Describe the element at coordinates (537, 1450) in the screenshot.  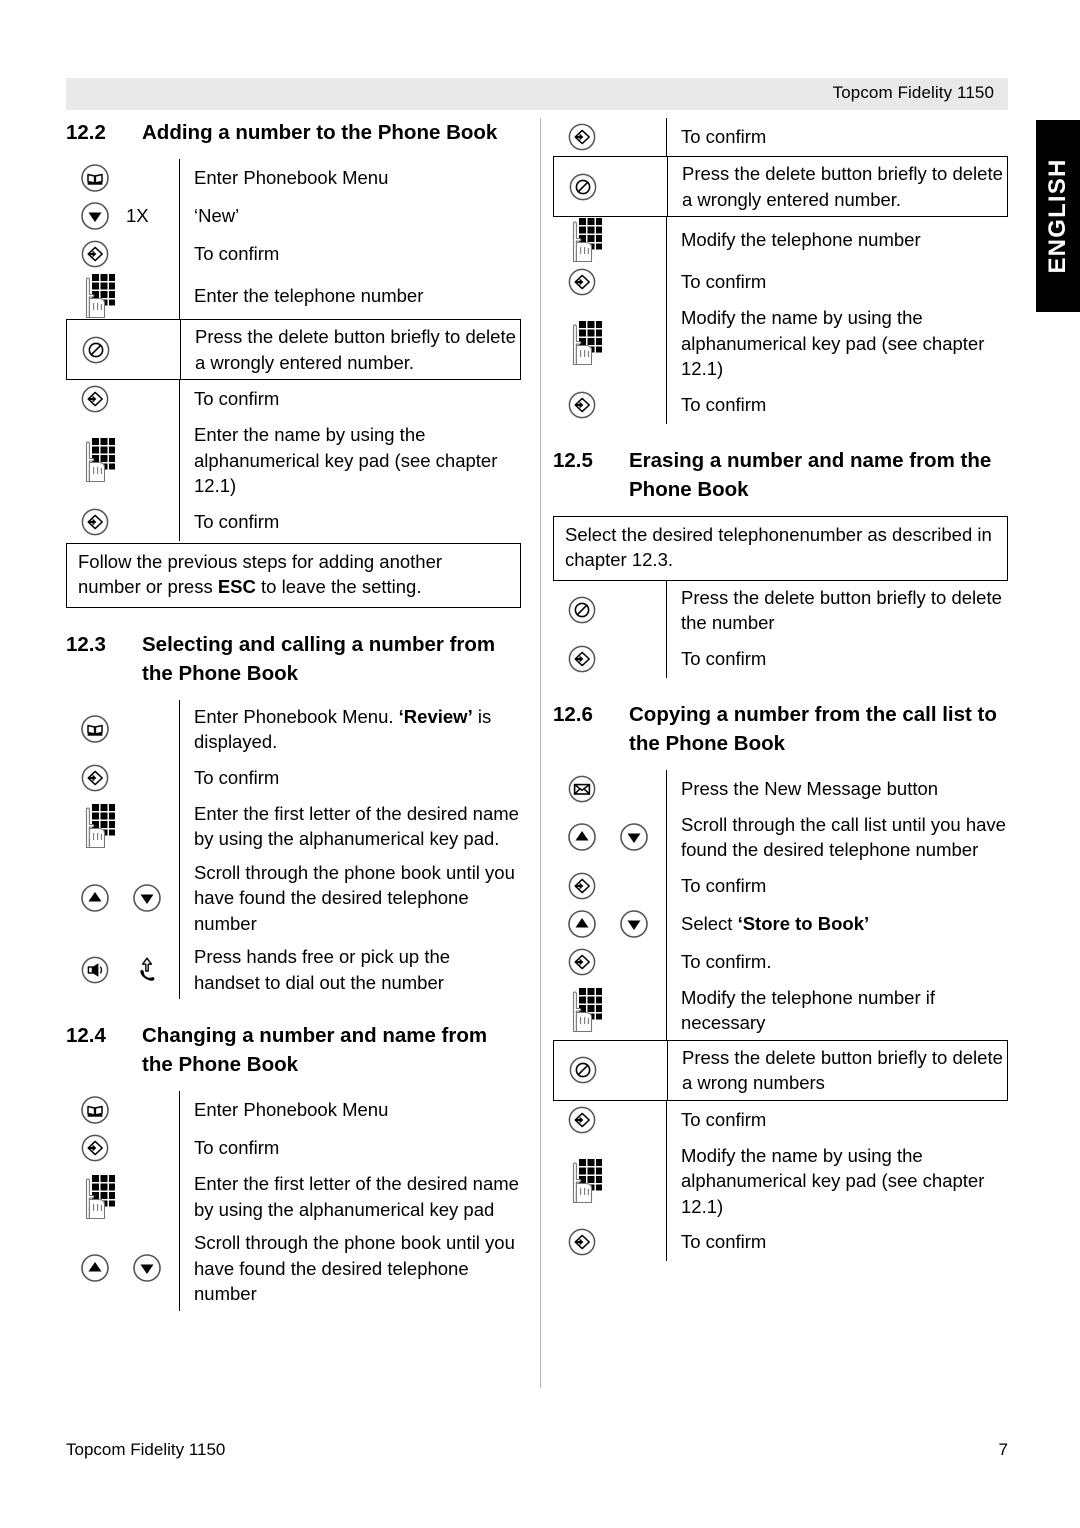
I see `page-footer: Topcom Fidelity 1150 7` at that location.